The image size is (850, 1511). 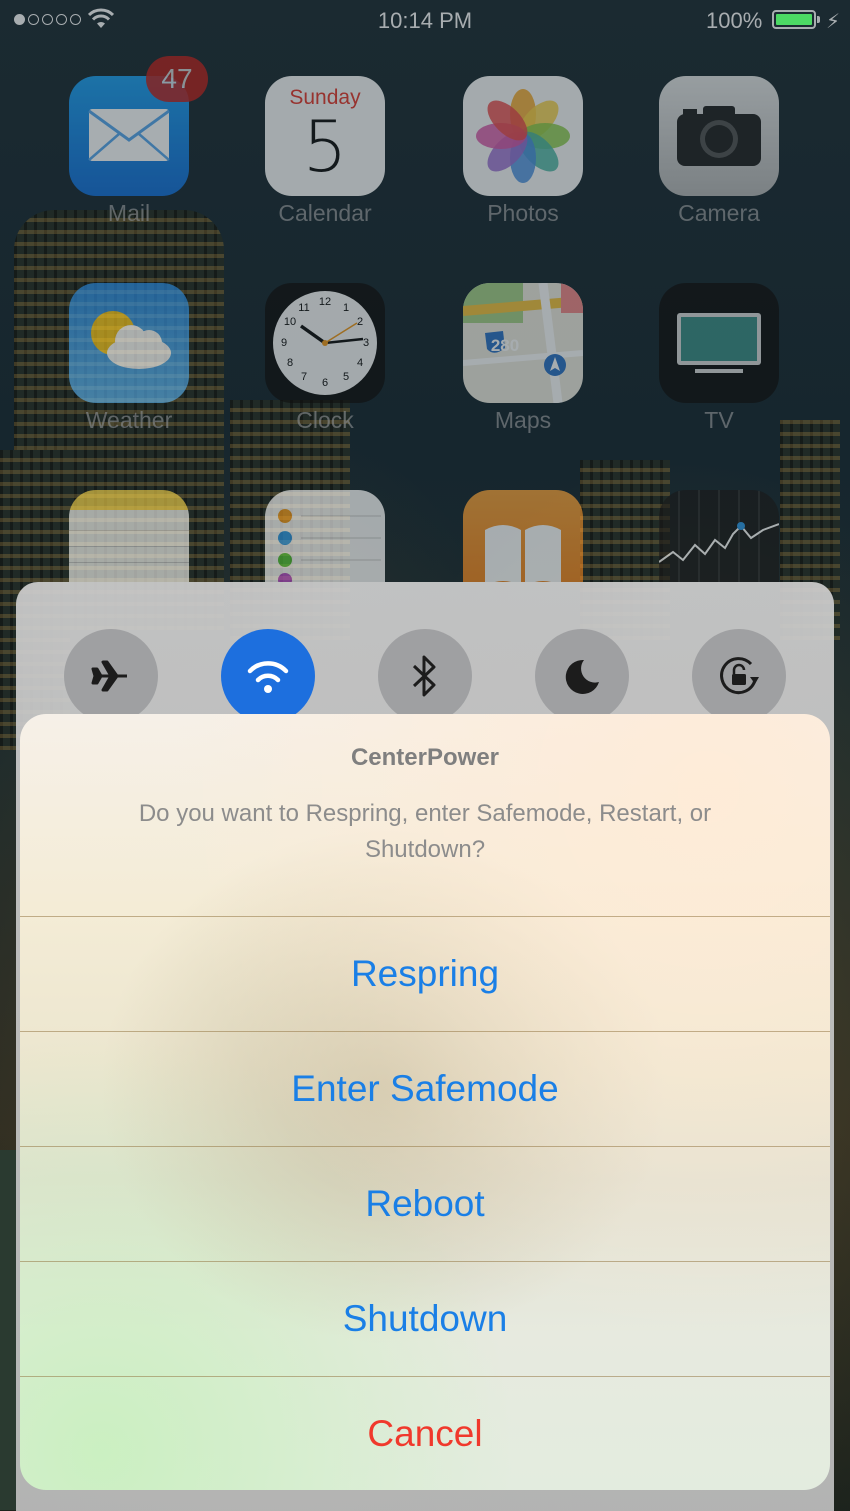 I want to click on reminders-icon, so click(x=325, y=536).